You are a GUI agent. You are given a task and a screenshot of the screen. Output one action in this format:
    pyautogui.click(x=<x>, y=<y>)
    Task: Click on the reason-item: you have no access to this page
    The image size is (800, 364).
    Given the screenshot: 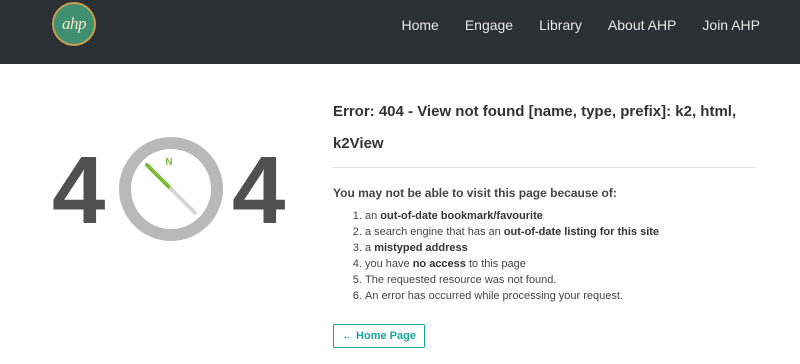 What is the action you would take?
    pyautogui.click(x=560, y=264)
    